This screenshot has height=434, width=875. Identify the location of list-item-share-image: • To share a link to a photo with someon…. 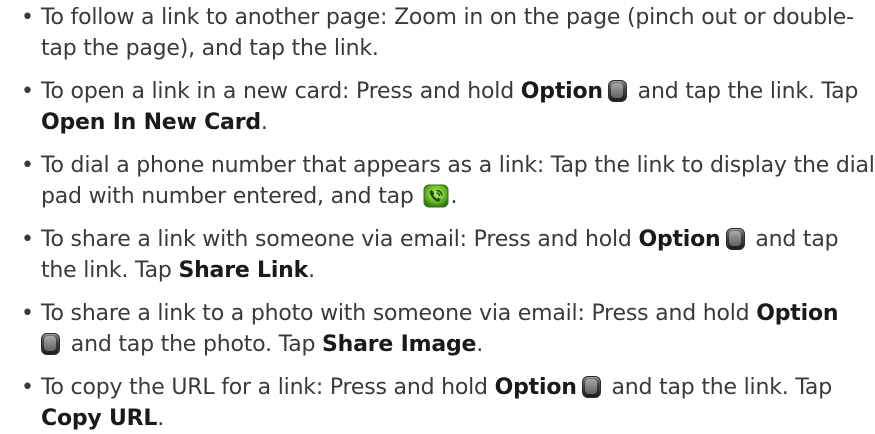
(437, 329).